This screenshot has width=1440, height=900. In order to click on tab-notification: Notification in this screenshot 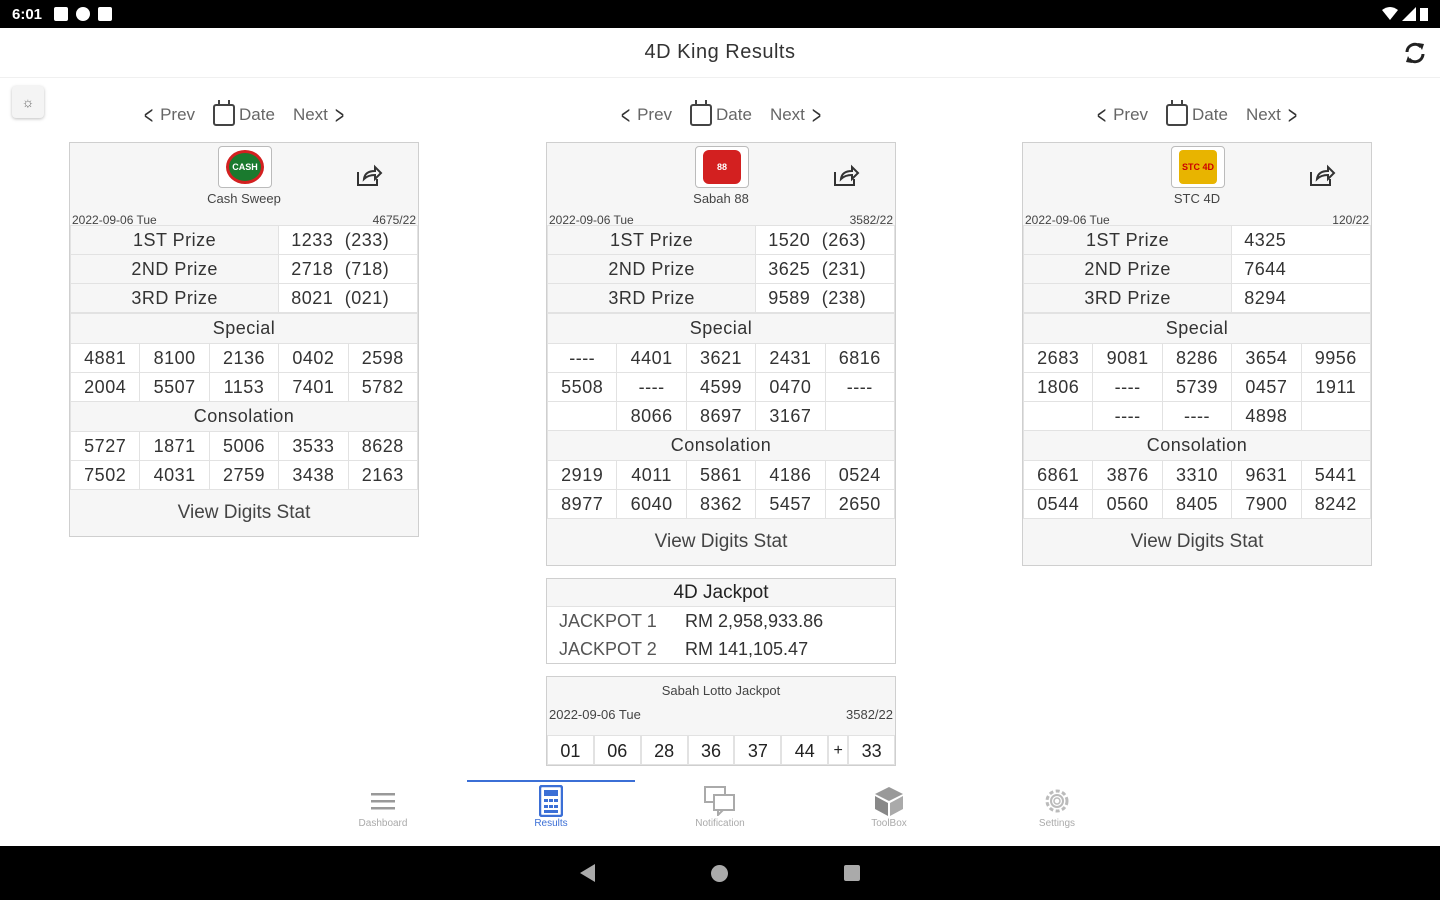, I will do `click(720, 806)`.